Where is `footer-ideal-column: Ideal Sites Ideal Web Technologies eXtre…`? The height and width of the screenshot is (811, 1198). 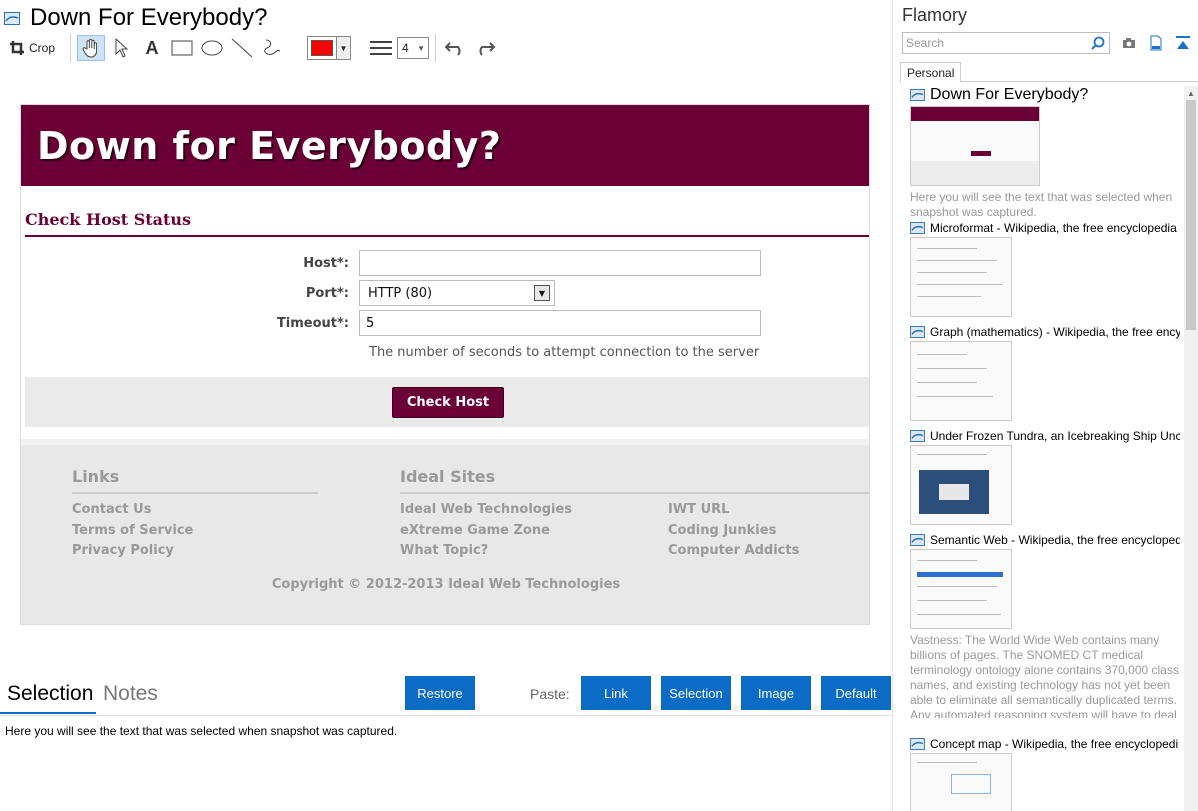
footer-ideal-column: Ideal Sites Ideal Web Technologies eXtre… is located at coordinates (634, 514).